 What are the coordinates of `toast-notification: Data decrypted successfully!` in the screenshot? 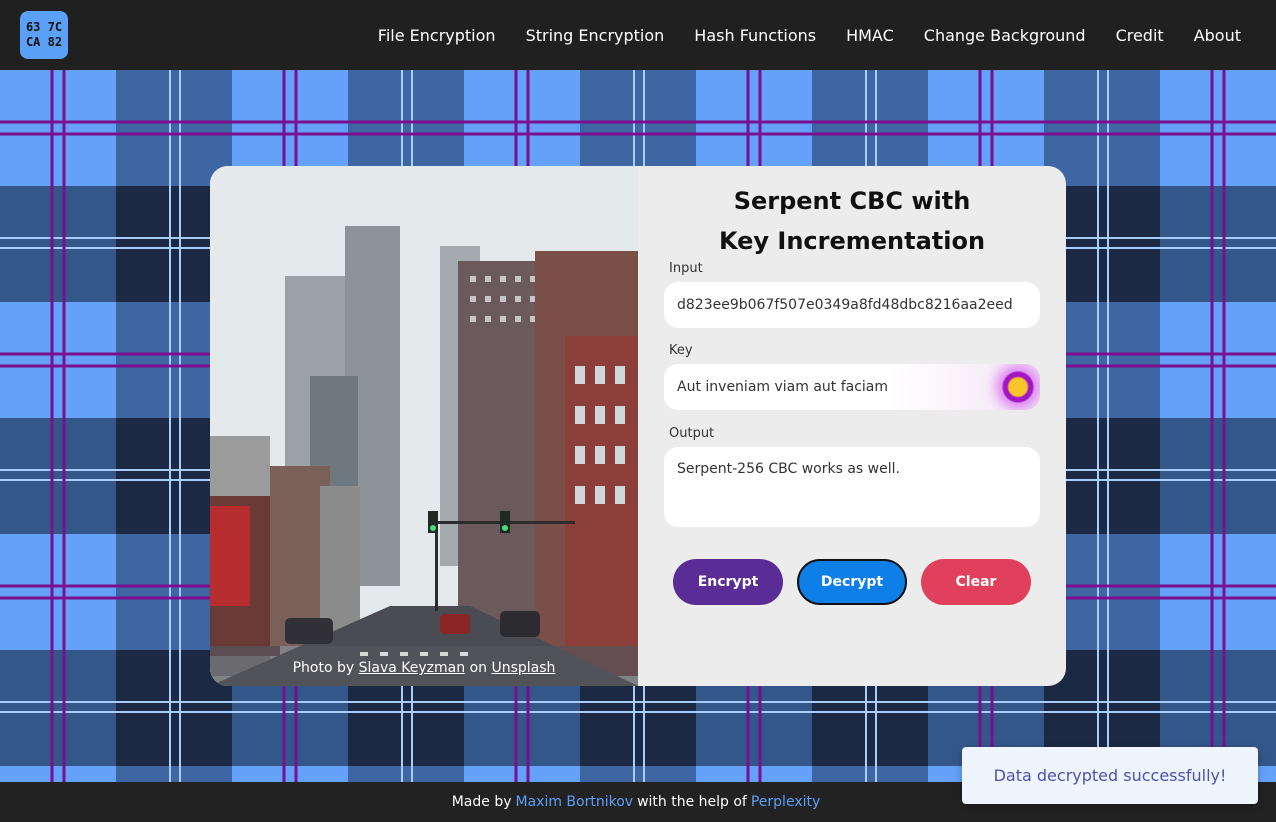 It's located at (1110, 775).